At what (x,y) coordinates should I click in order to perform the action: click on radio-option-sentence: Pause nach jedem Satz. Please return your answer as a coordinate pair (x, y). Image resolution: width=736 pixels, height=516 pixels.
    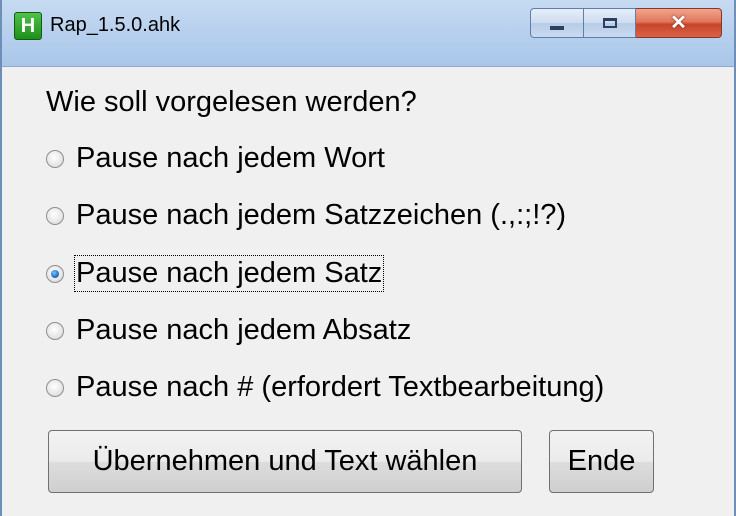
    Looking at the image, I should click on (215, 273).